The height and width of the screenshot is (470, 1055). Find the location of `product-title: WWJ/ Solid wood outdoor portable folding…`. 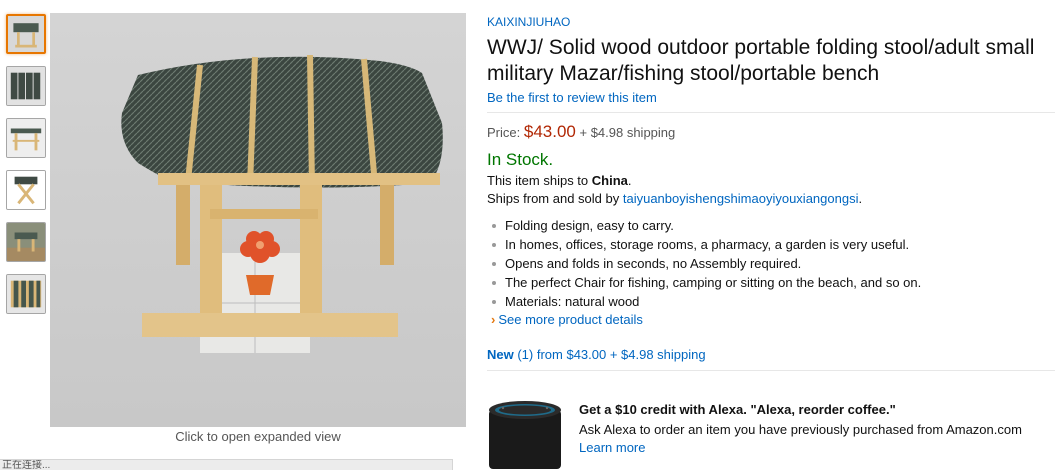

product-title: WWJ/ Solid wood outdoor portable folding… is located at coordinates (761, 60).